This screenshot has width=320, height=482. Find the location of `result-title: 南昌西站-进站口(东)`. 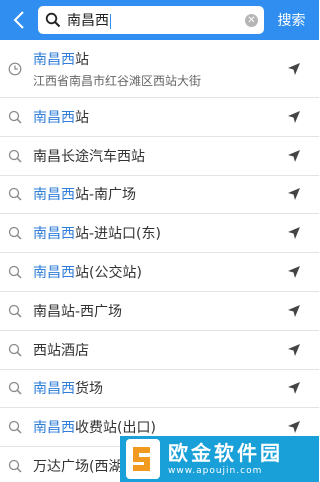

result-title: 南昌西站-进站口(东) is located at coordinates (176, 233).